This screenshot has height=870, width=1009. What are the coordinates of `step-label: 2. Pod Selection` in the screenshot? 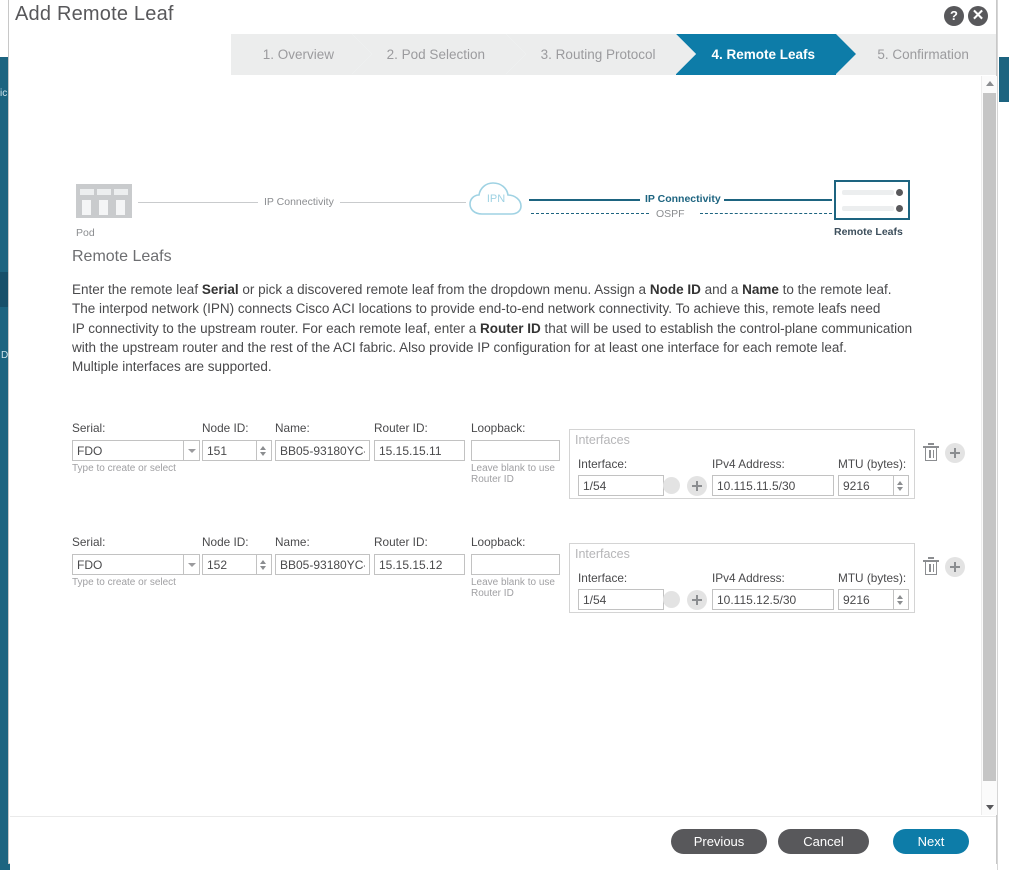 It's located at (435, 54).